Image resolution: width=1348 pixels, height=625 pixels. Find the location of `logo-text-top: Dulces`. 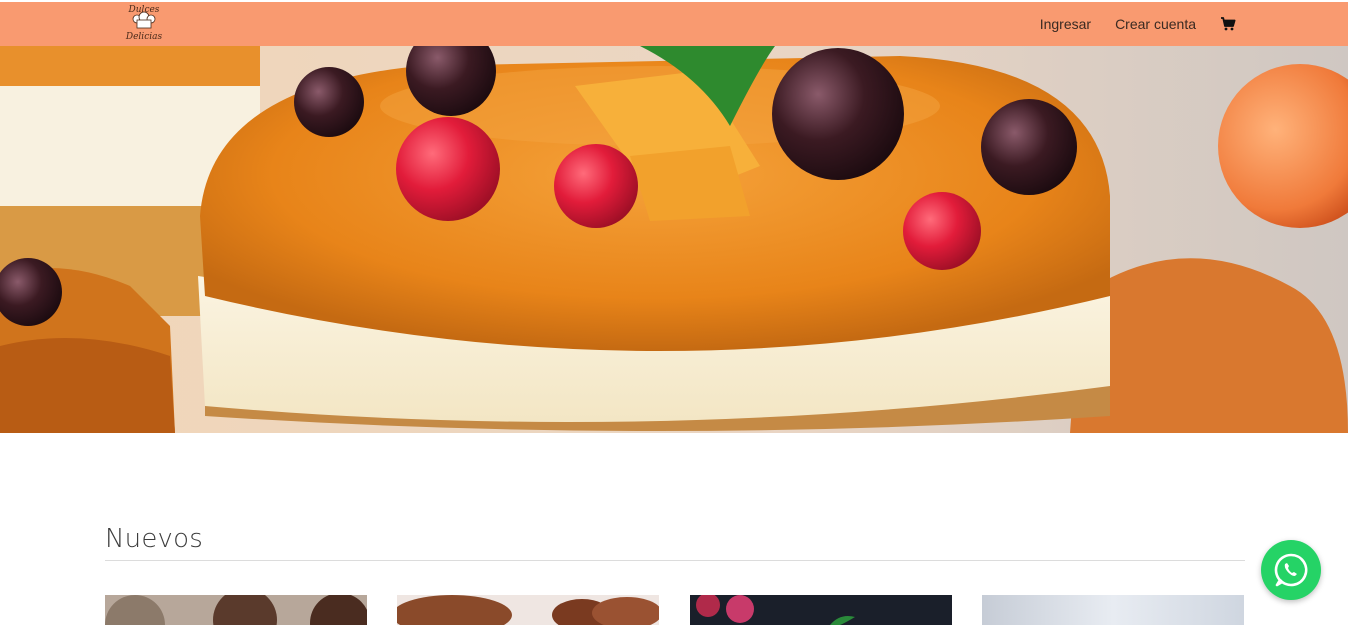

logo-text-top: Dulces is located at coordinates (144, 10).